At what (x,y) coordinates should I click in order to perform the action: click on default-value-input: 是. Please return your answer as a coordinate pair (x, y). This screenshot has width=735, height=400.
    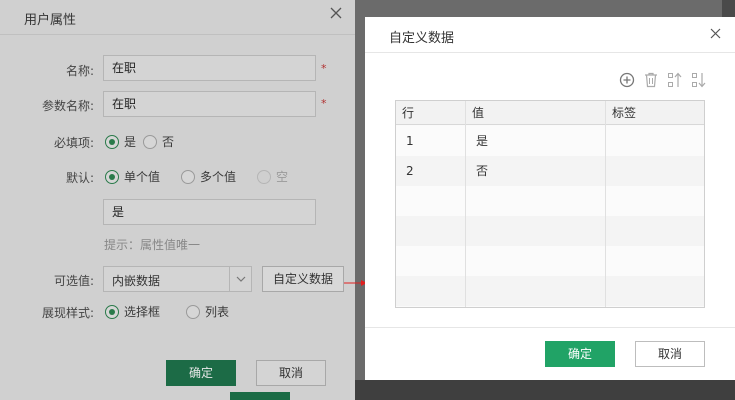
    Looking at the image, I should click on (209, 212).